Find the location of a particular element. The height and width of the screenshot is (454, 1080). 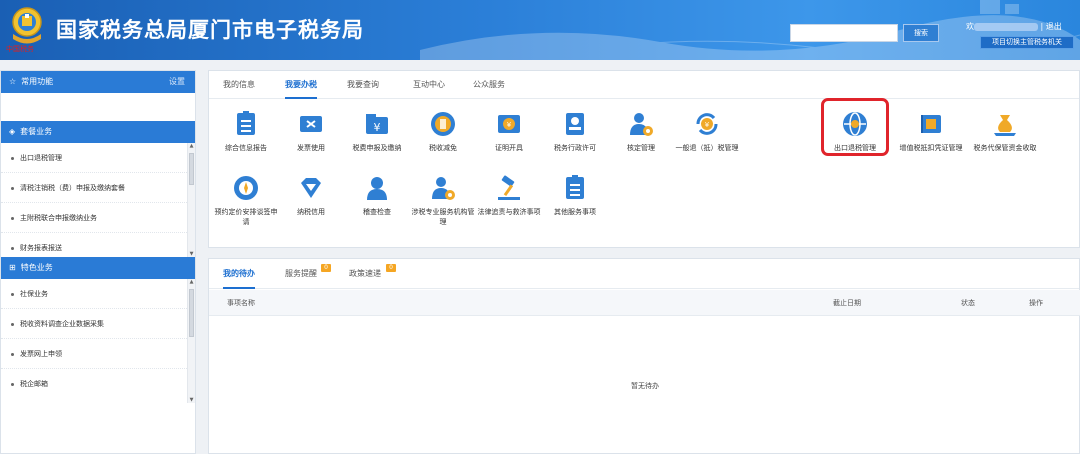

item-comprehensive-report: 综合信息报告 is located at coordinates (246, 132).